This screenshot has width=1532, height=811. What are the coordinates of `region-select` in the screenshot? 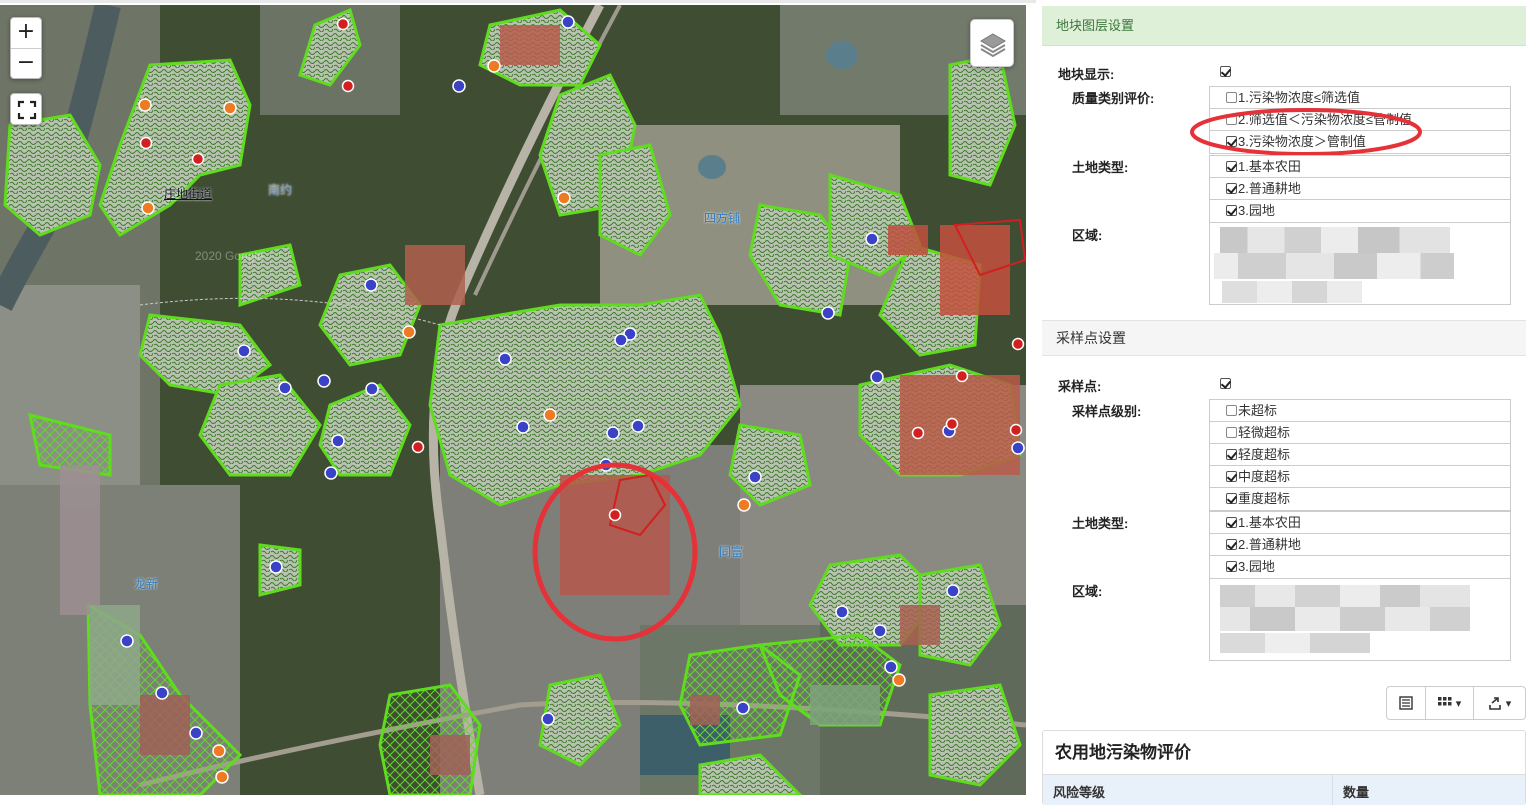 It's located at (1360, 263).